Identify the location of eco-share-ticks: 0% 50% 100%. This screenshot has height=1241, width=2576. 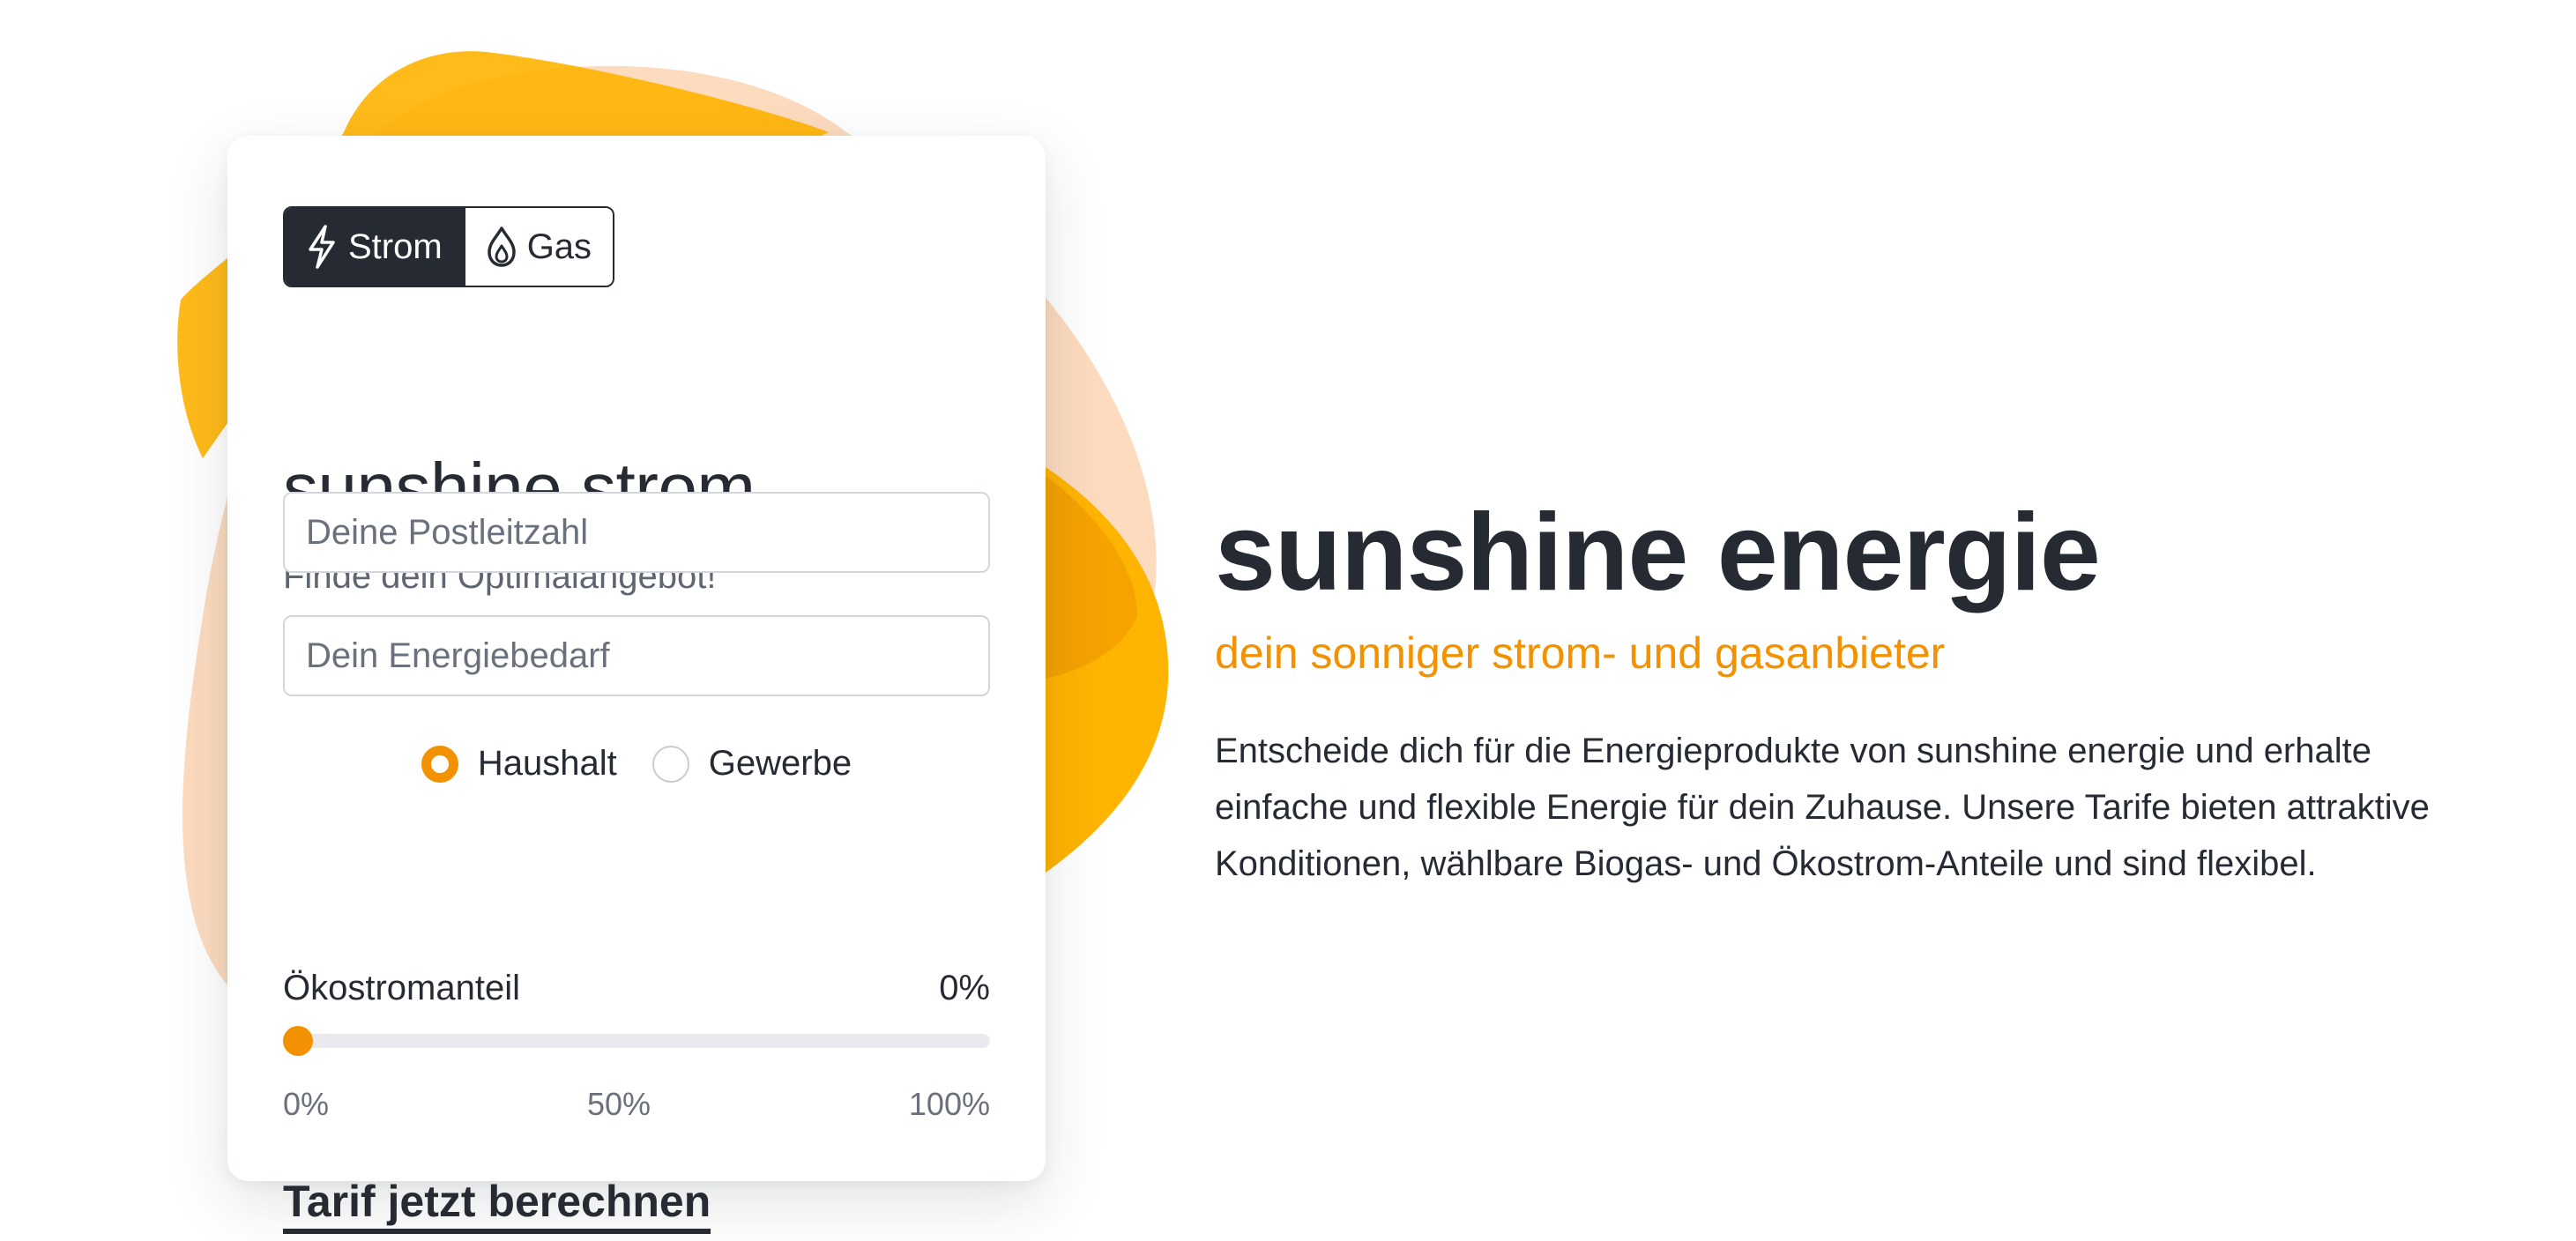
(637, 1104).